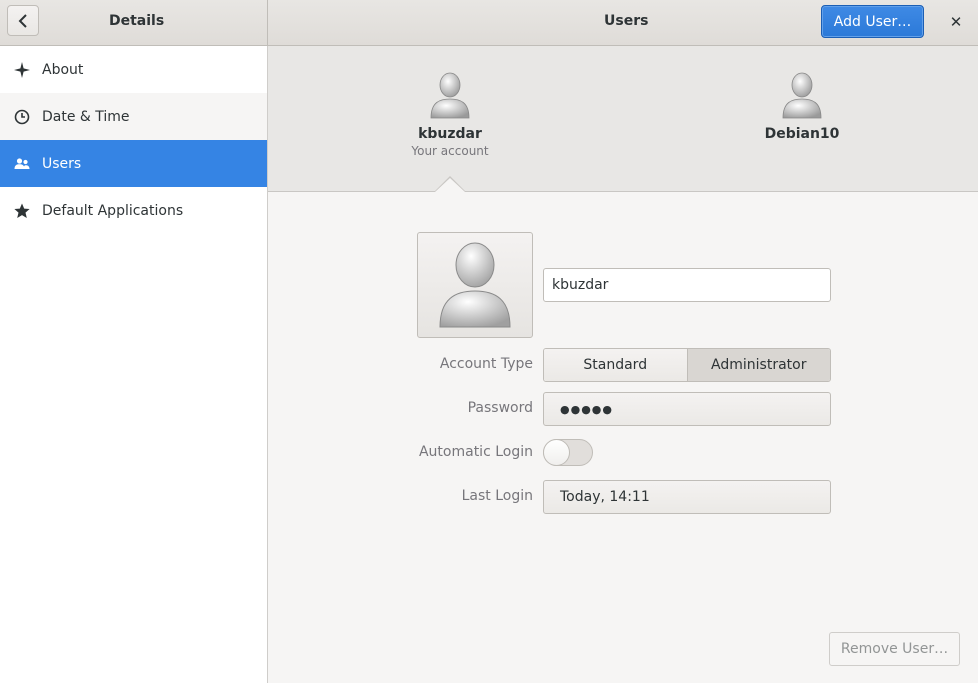 The height and width of the screenshot is (683, 978). I want to click on avatar-button, so click(475, 285).